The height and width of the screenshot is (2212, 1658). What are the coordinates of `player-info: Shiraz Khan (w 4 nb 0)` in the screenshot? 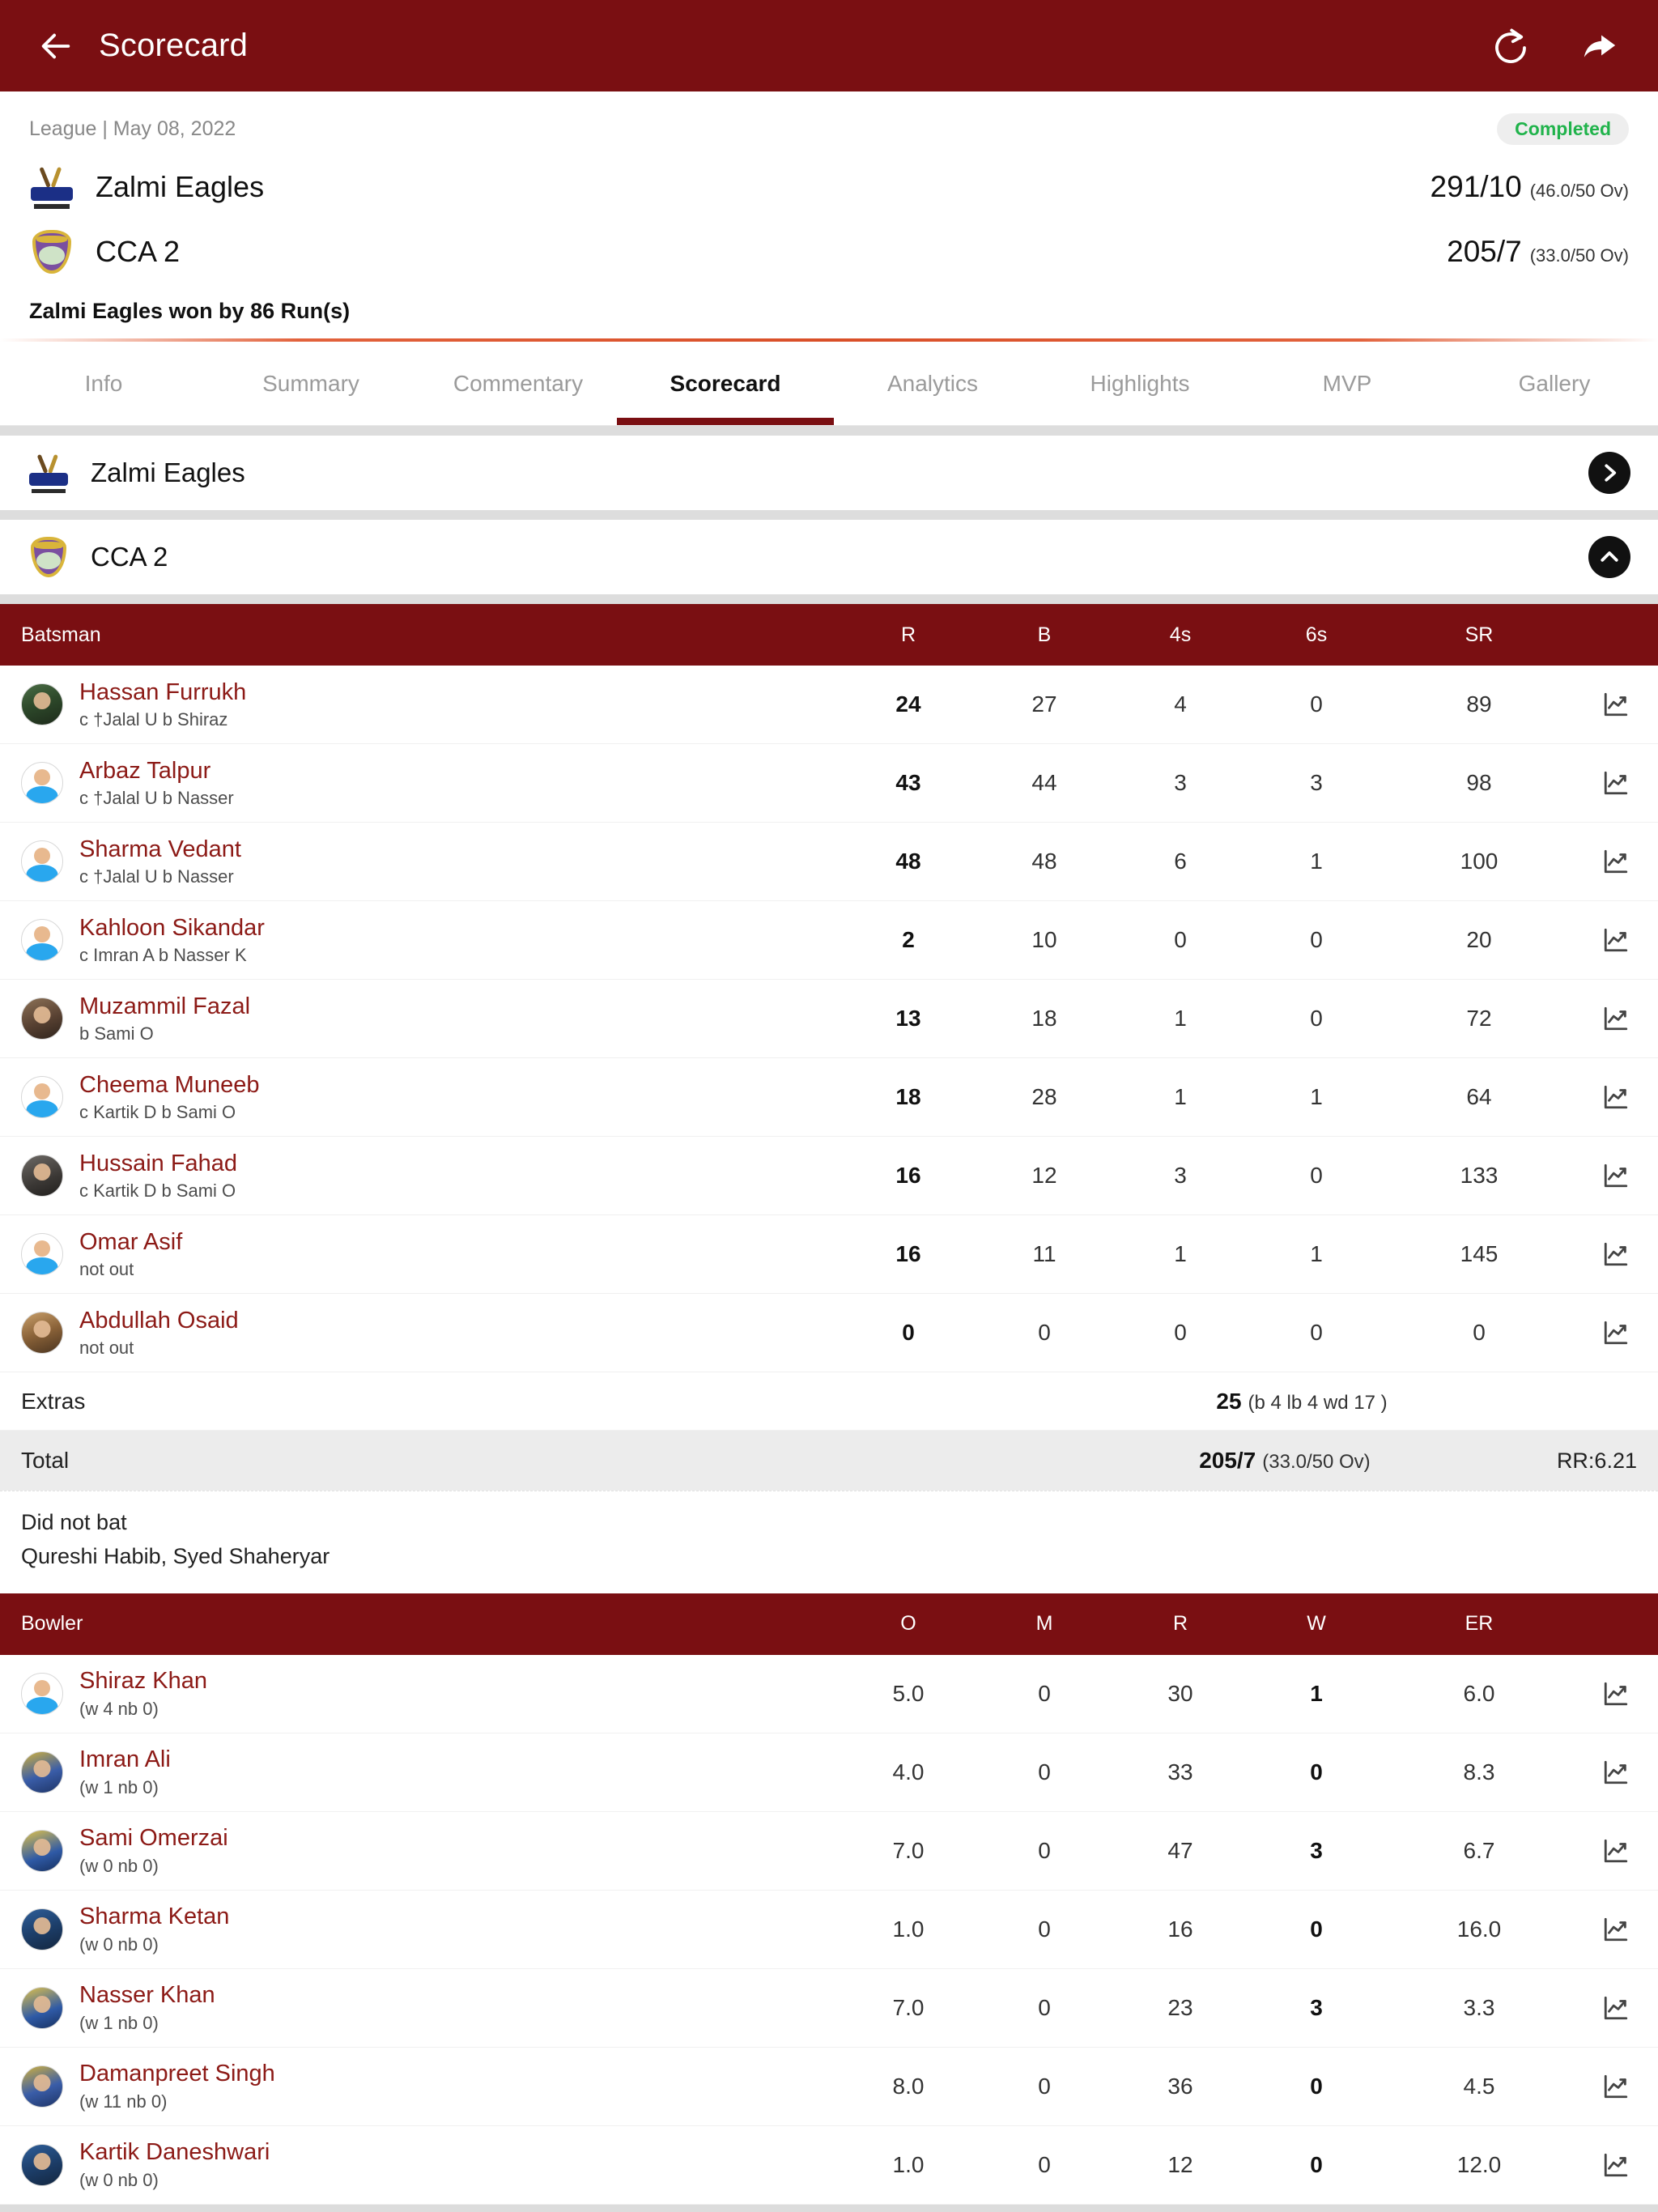 It's located at (430, 1694).